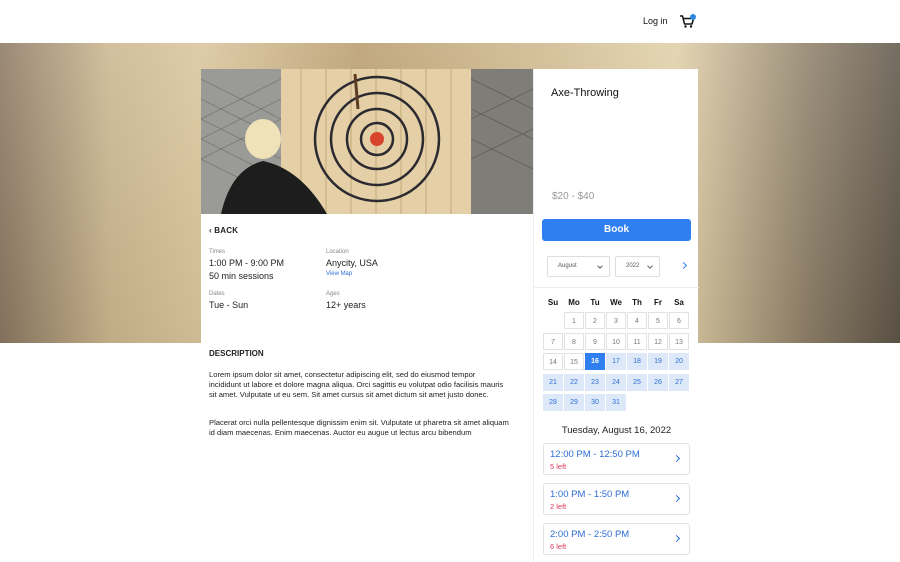 The height and width of the screenshot is (562, 900). I want to click on calendar-day: 4, so click(637, 320).